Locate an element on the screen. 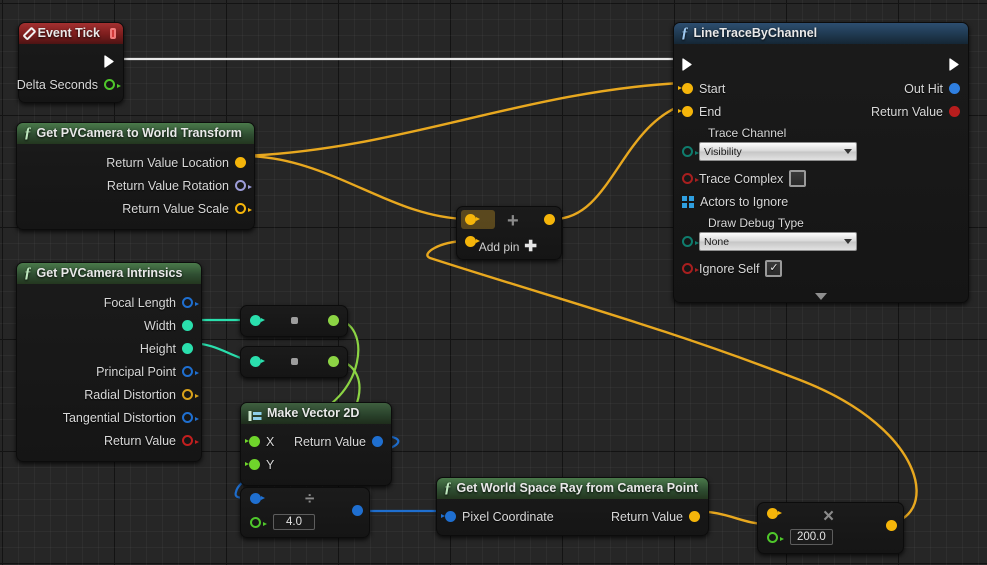 The height and width of the screenshot is (565, 987). node-divide: 4.0 ÷ is located at coordinates (305, 512).